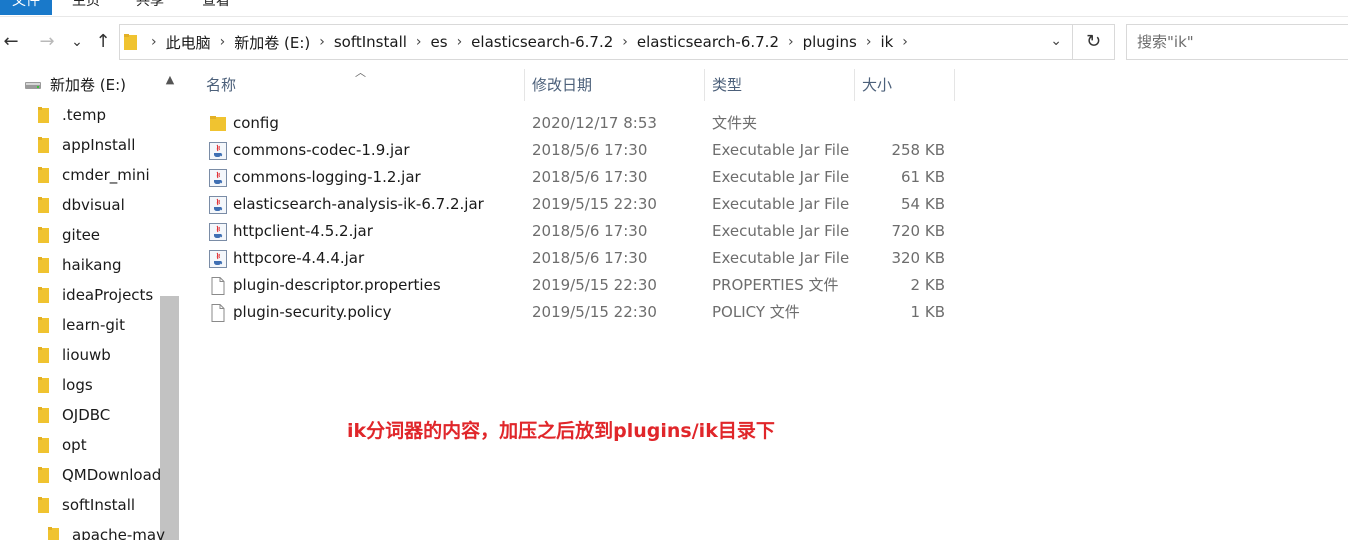 Image resolution: width=1348 pixels, height=540 pixels. I want to click on search-input, so click(1237, 42).